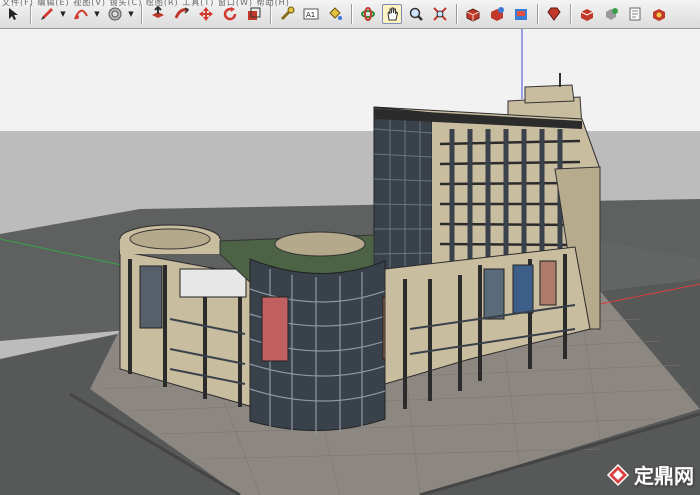 The image size is (700, 495). Describe the element at coordinates (182, 13) in the screenshot. I see `follow-me-icon` at that location.